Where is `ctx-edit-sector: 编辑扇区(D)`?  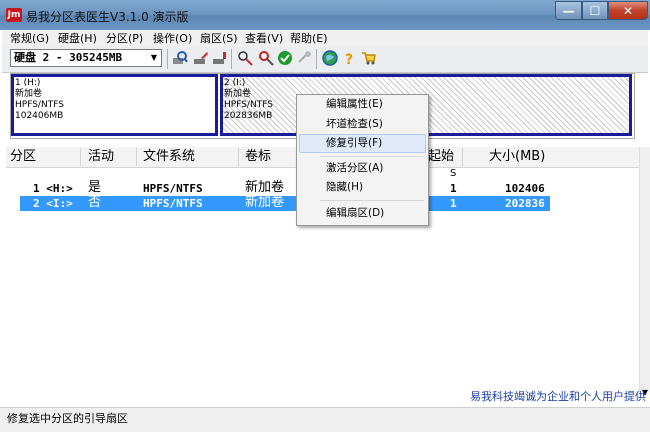 ctx-edit-sector: 编辑扇区(D) is located at coordinates (362, 213).